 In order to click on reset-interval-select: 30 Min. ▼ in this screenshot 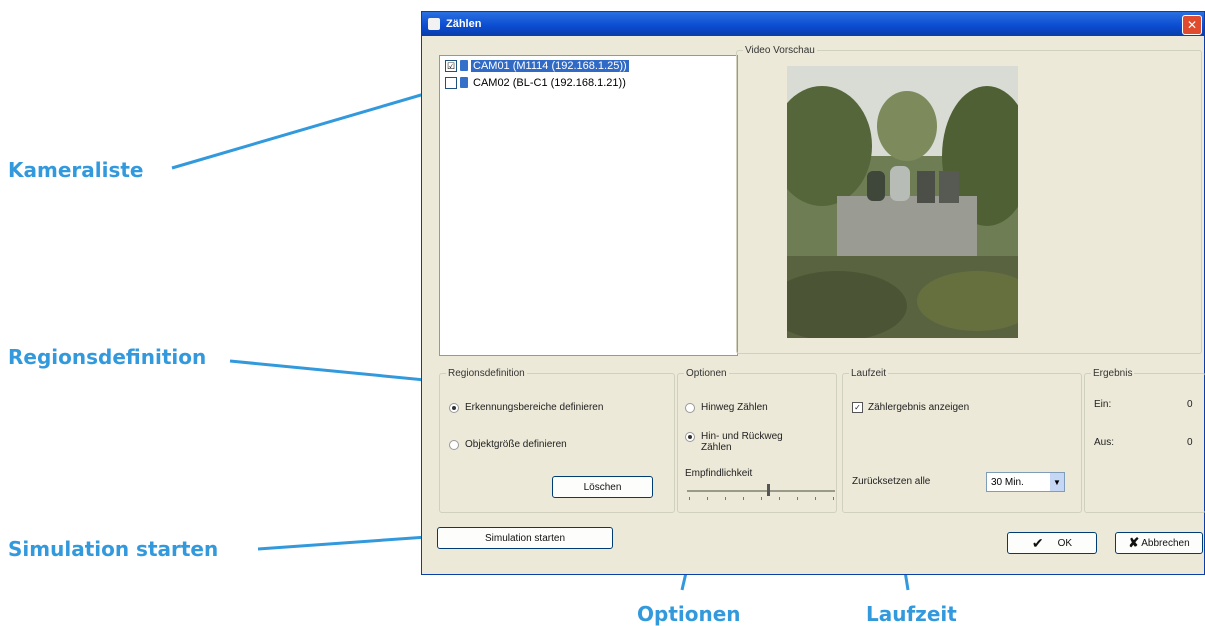, I will do `click(1025, 482)`.